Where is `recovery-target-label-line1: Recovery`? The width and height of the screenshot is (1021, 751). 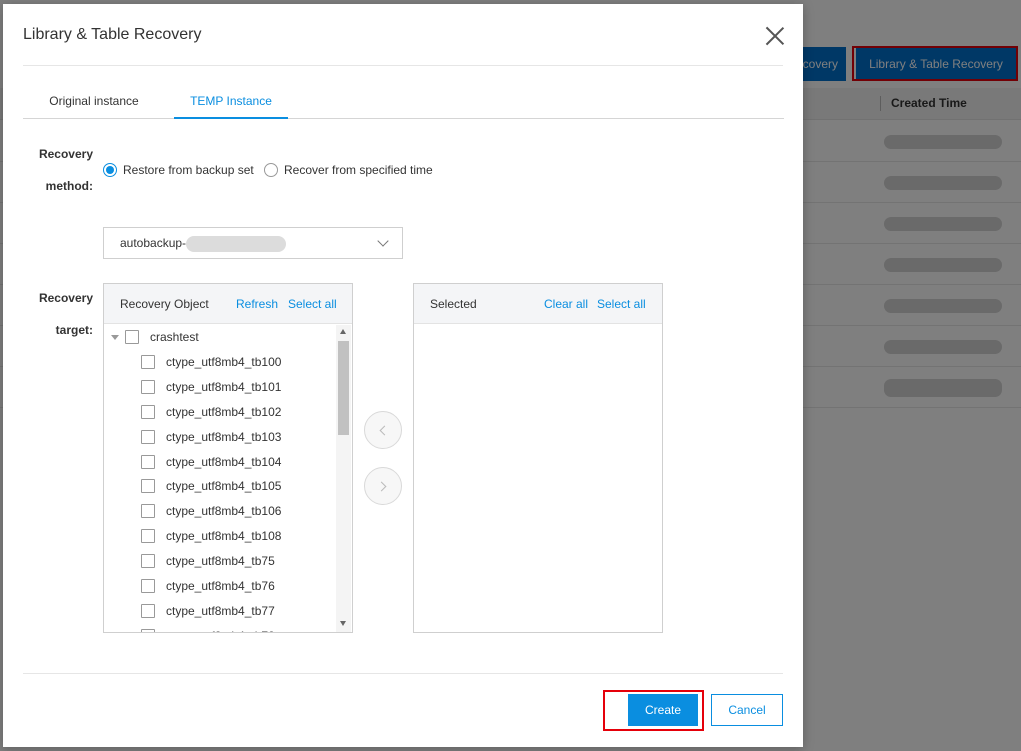
recovery-target-label-line1: Recovery is located at coordinates (65, 298).